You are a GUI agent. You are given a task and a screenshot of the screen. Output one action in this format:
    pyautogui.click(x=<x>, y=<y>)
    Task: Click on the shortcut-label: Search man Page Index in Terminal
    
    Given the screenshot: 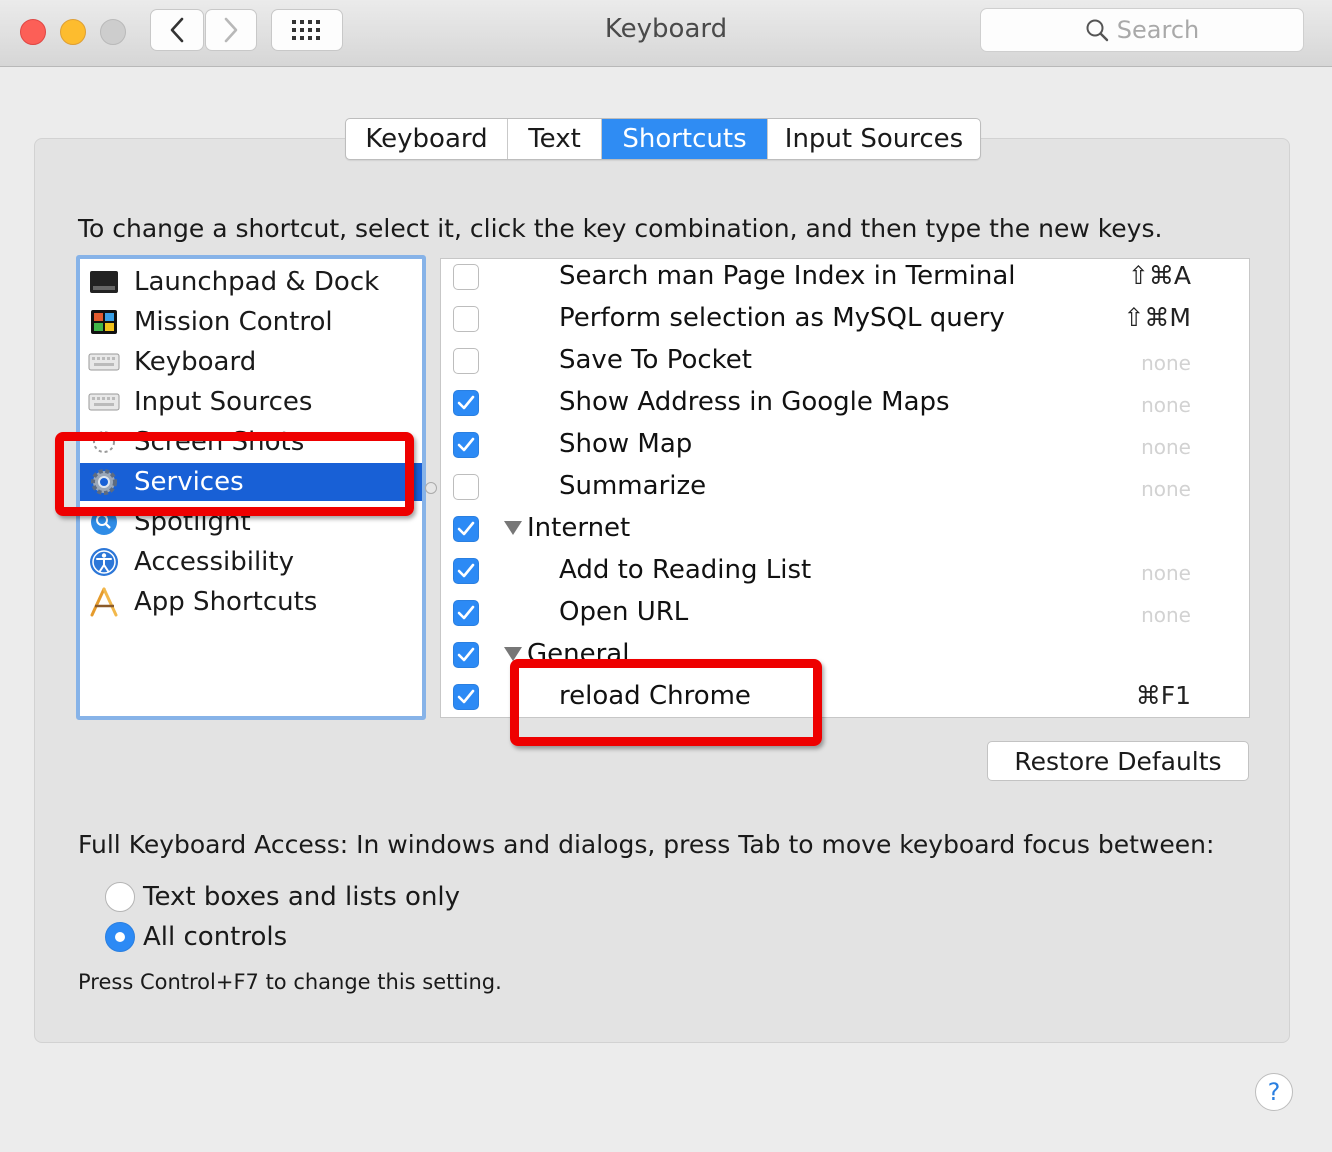 What is the action you would take?
    pyautogui.click(x=787, y=276)
    